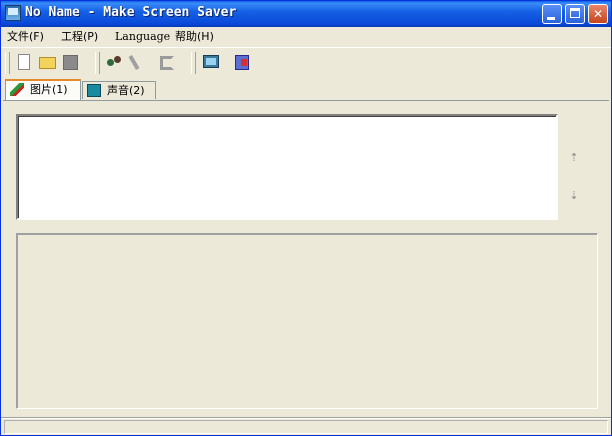 Image resolution: width=612 pixels, height=436 pixels. I want to click on people-icon, so click(114, 62).